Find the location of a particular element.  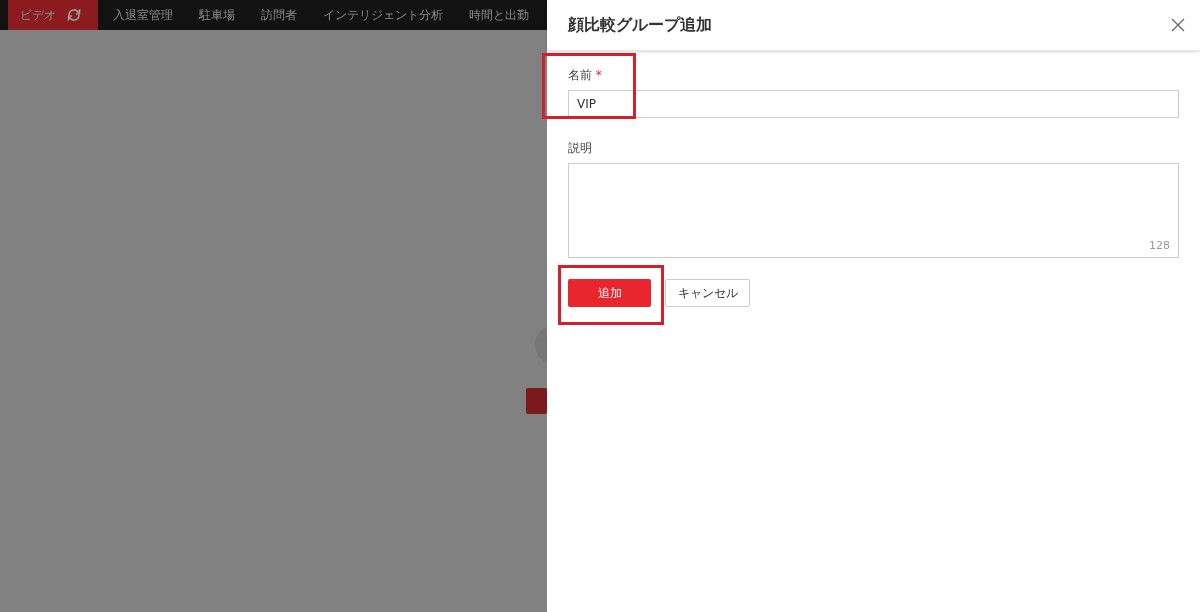

add-button: 追加 is located at coordinates (609, 293).